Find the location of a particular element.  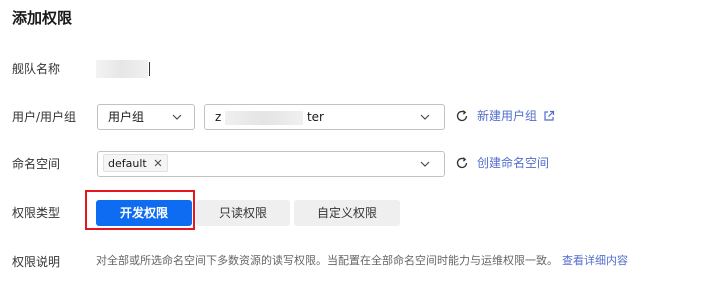

external-link-icon is located at coordinates (549, 116).